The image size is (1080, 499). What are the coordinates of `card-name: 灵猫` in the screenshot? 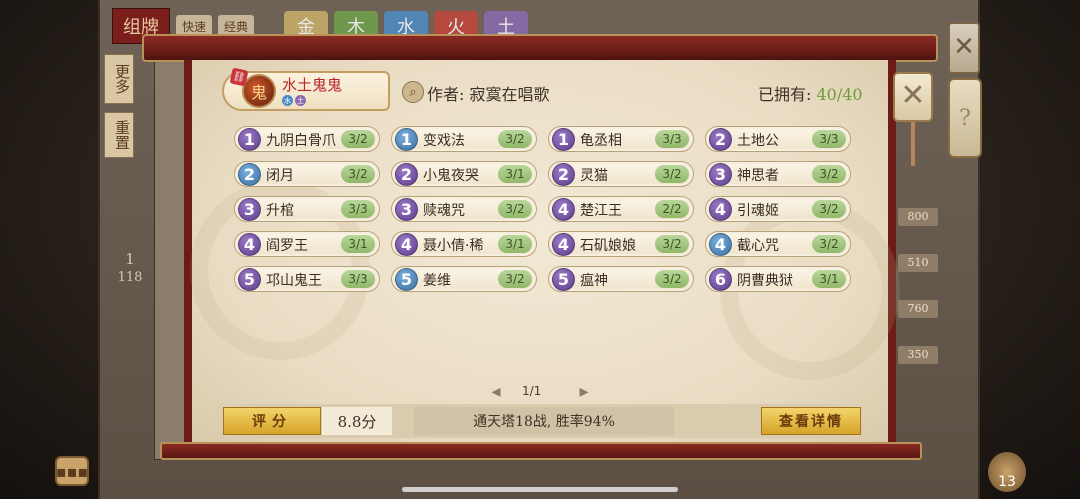 It's located at (594, 176).